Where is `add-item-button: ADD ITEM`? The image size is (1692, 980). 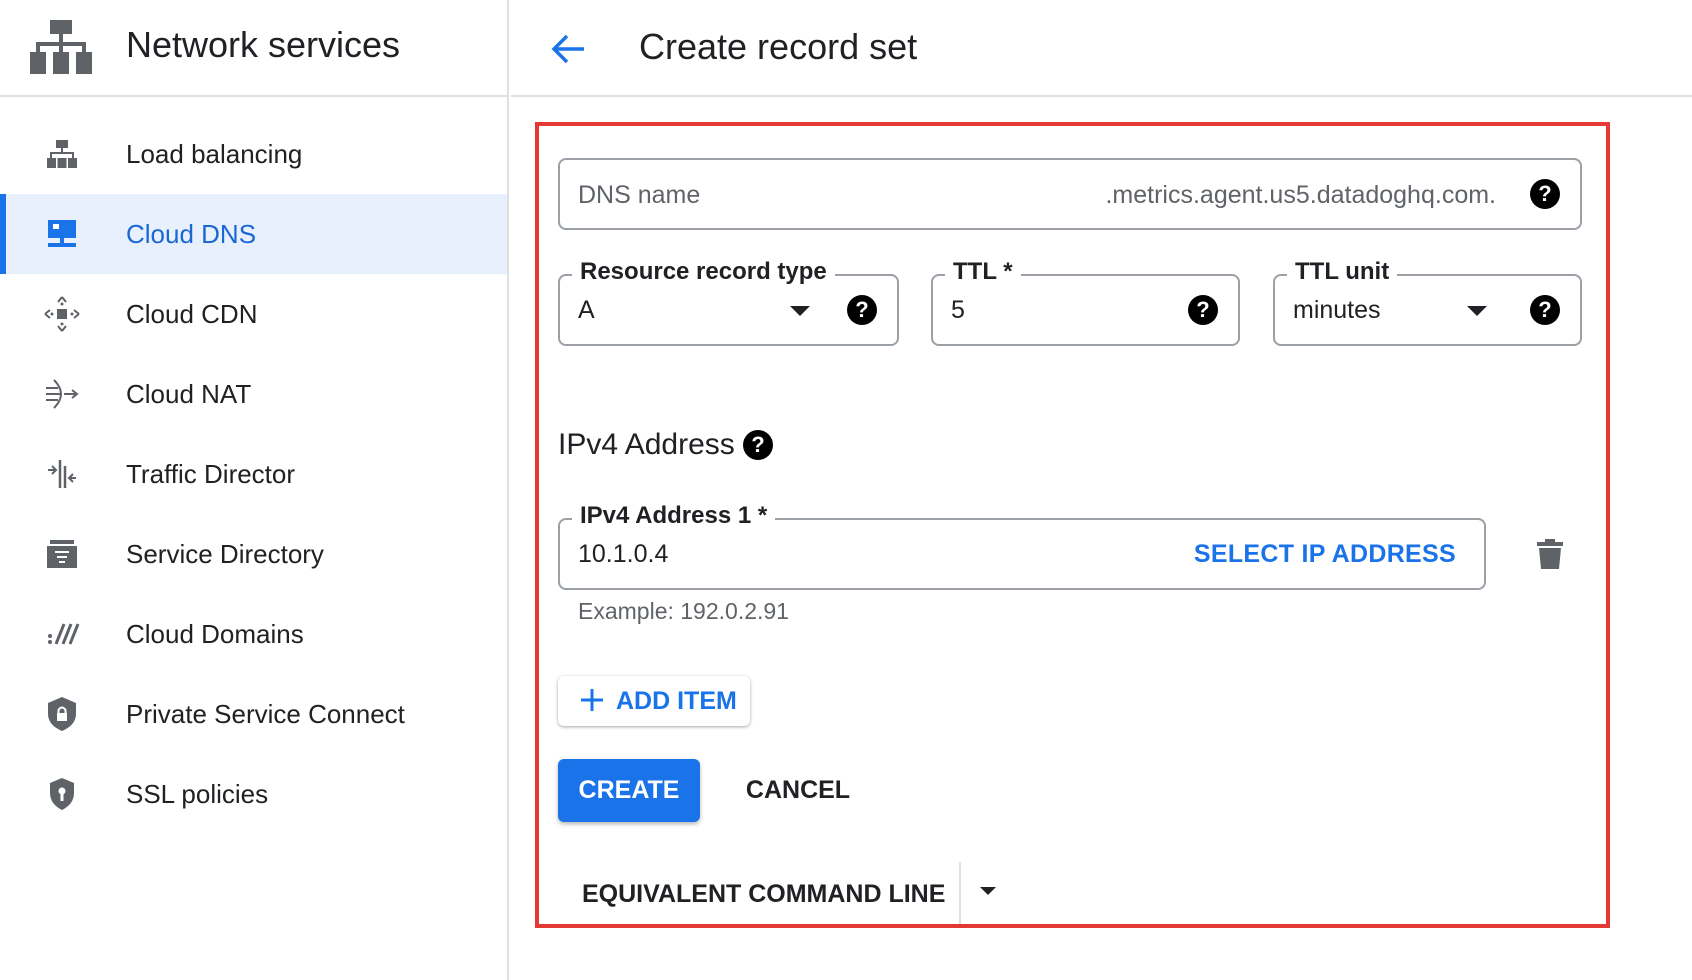 add-item-button: ADD ITEM is located at coordinates (654, 701).